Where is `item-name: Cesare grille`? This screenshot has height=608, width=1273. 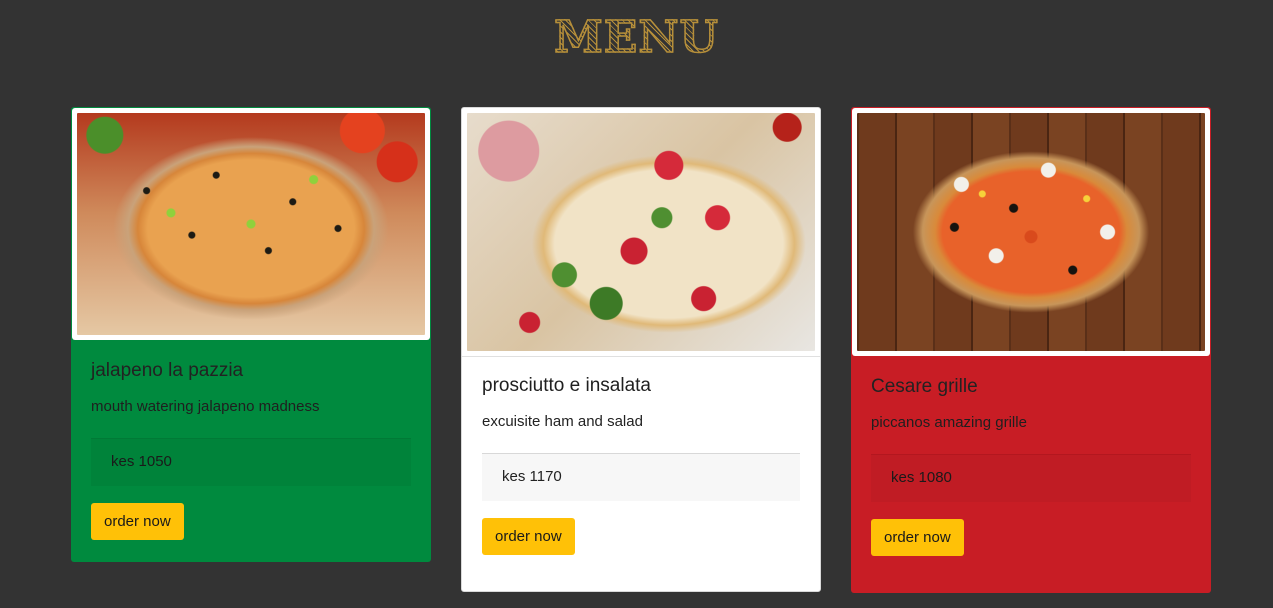 item-name: Cesare grille is located at coordinates (924, 386).